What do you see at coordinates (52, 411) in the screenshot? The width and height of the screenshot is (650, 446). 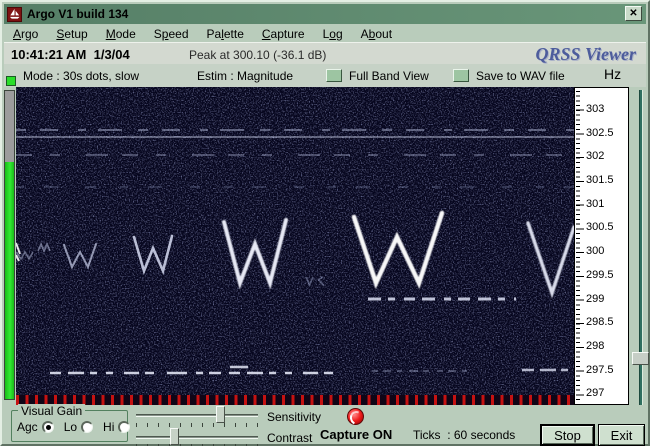 I see `visual-gain-title: Visual Gain` at bounding box center [52, 411].